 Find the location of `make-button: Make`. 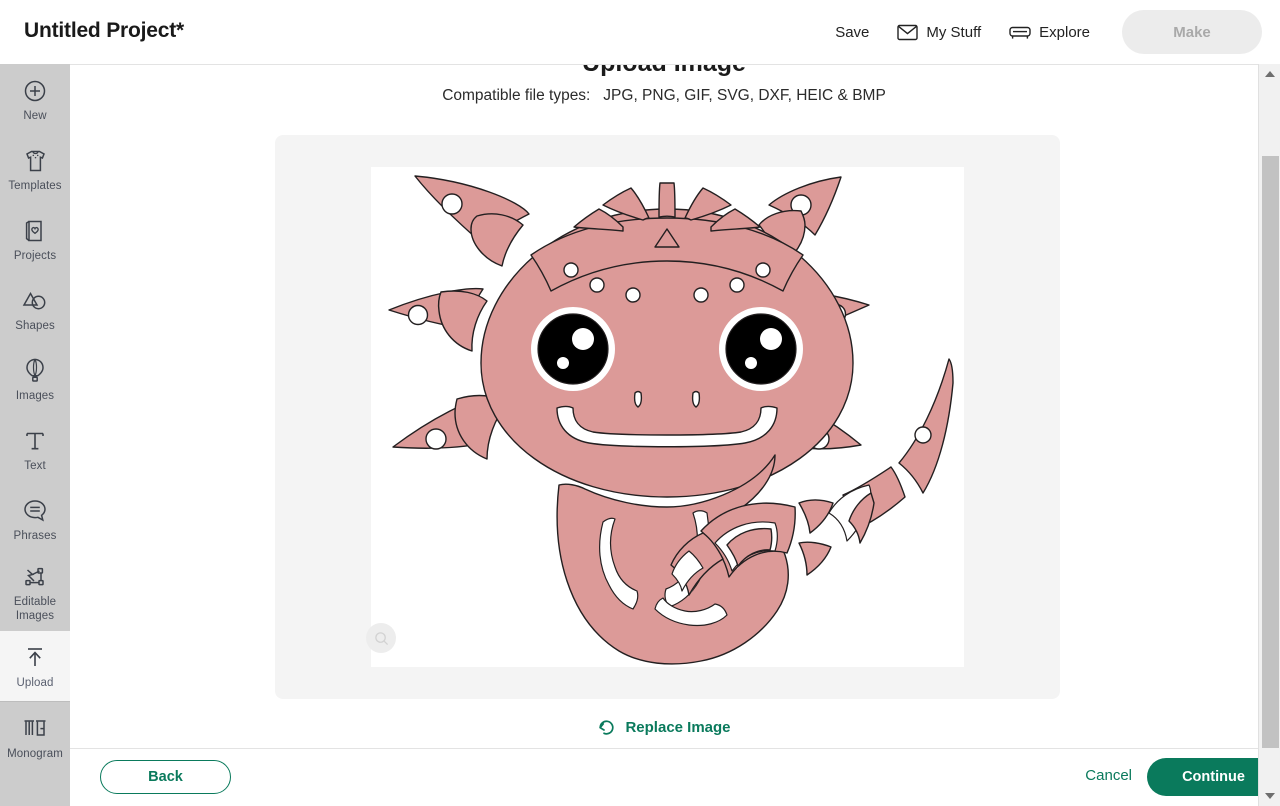

make-button: Make is located at coordinates (1192, 32).